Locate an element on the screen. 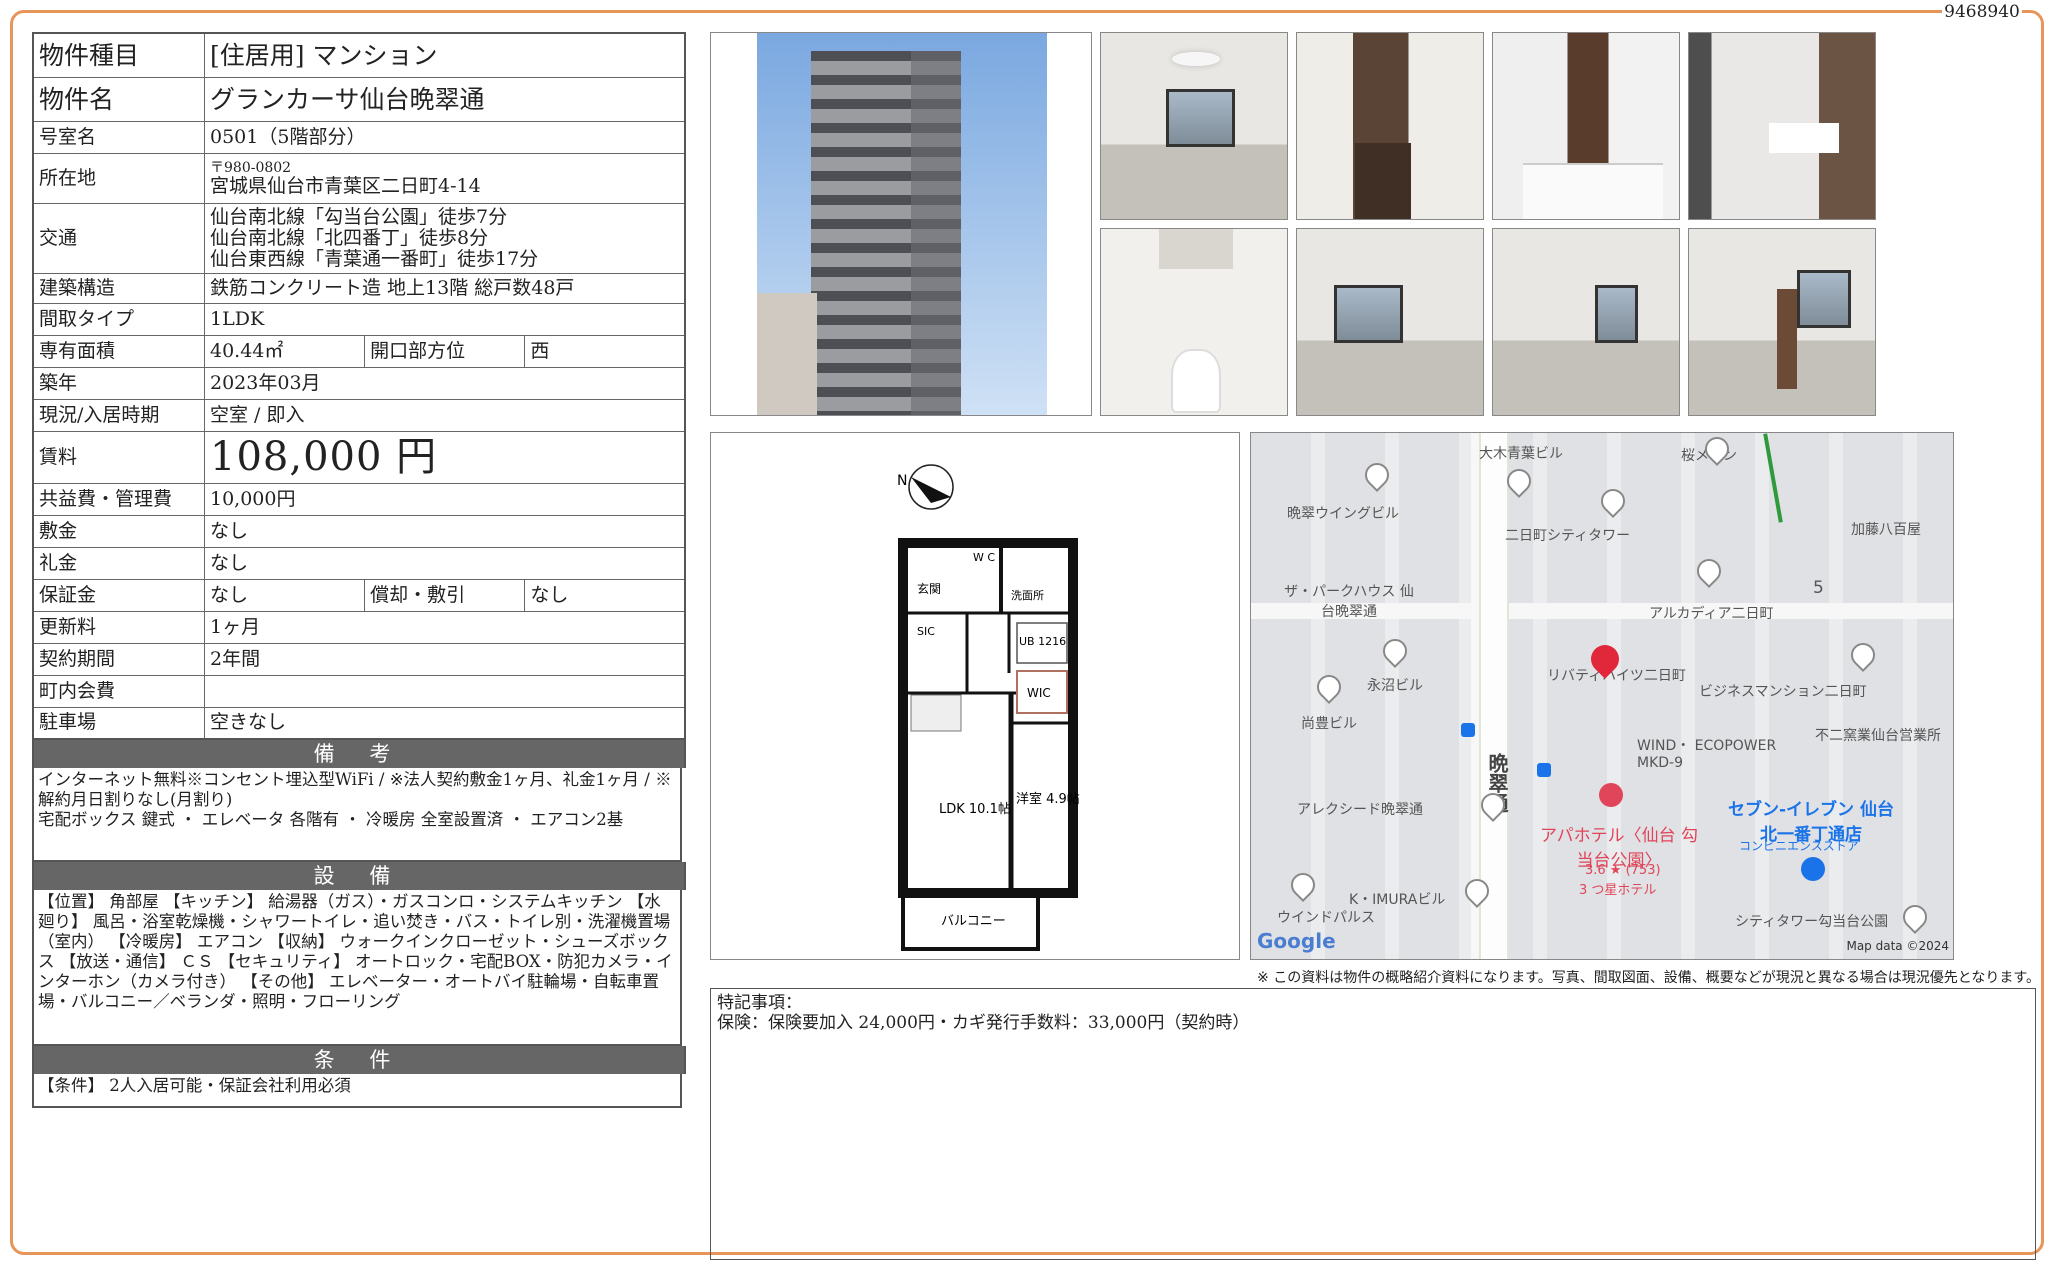 Image resolution: width=2056 pixels, height=1265 pixels. ceiling-light-image is located at coordinates (1196, 59).